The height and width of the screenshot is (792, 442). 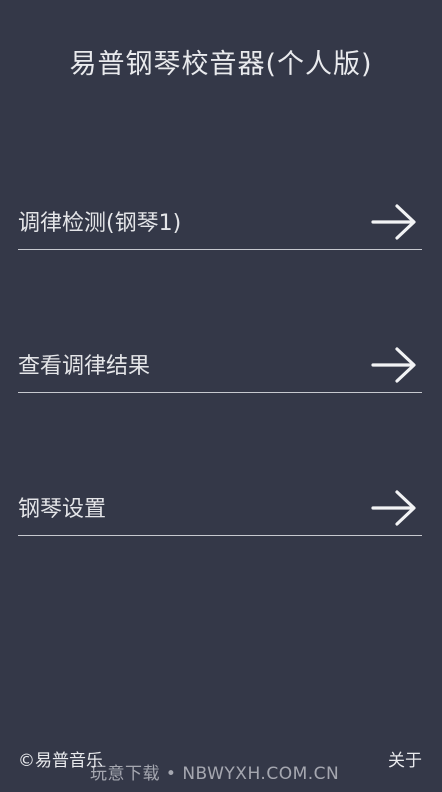 I want to click on menu-item-label: 调律检测(钢琴1), so click(x=100, y=223).